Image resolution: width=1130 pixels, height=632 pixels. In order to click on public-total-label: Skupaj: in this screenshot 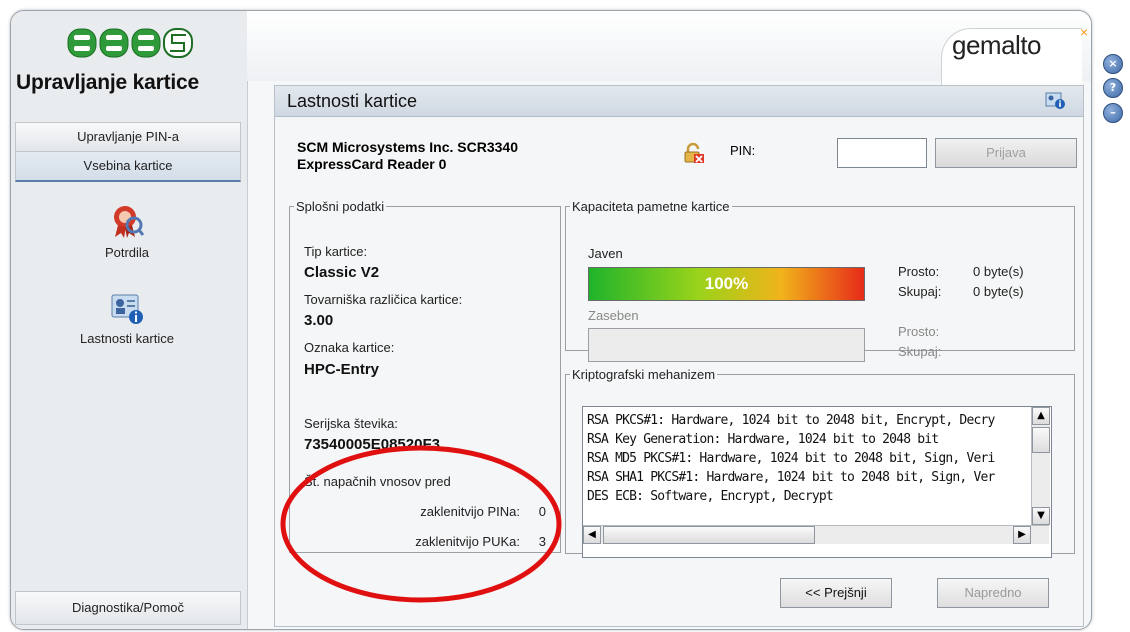, I will do `click(920, 291)`.